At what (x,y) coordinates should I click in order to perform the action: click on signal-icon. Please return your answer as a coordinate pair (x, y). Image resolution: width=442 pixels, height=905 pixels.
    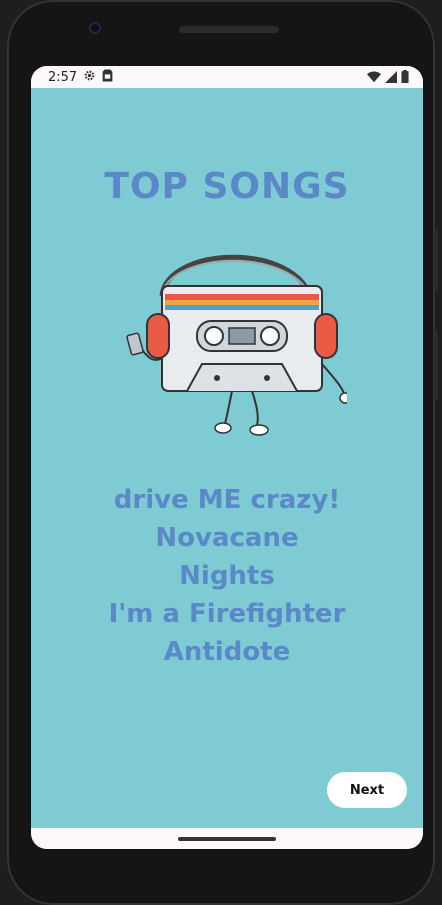
    Looking at the image, I should click on (391, 78).